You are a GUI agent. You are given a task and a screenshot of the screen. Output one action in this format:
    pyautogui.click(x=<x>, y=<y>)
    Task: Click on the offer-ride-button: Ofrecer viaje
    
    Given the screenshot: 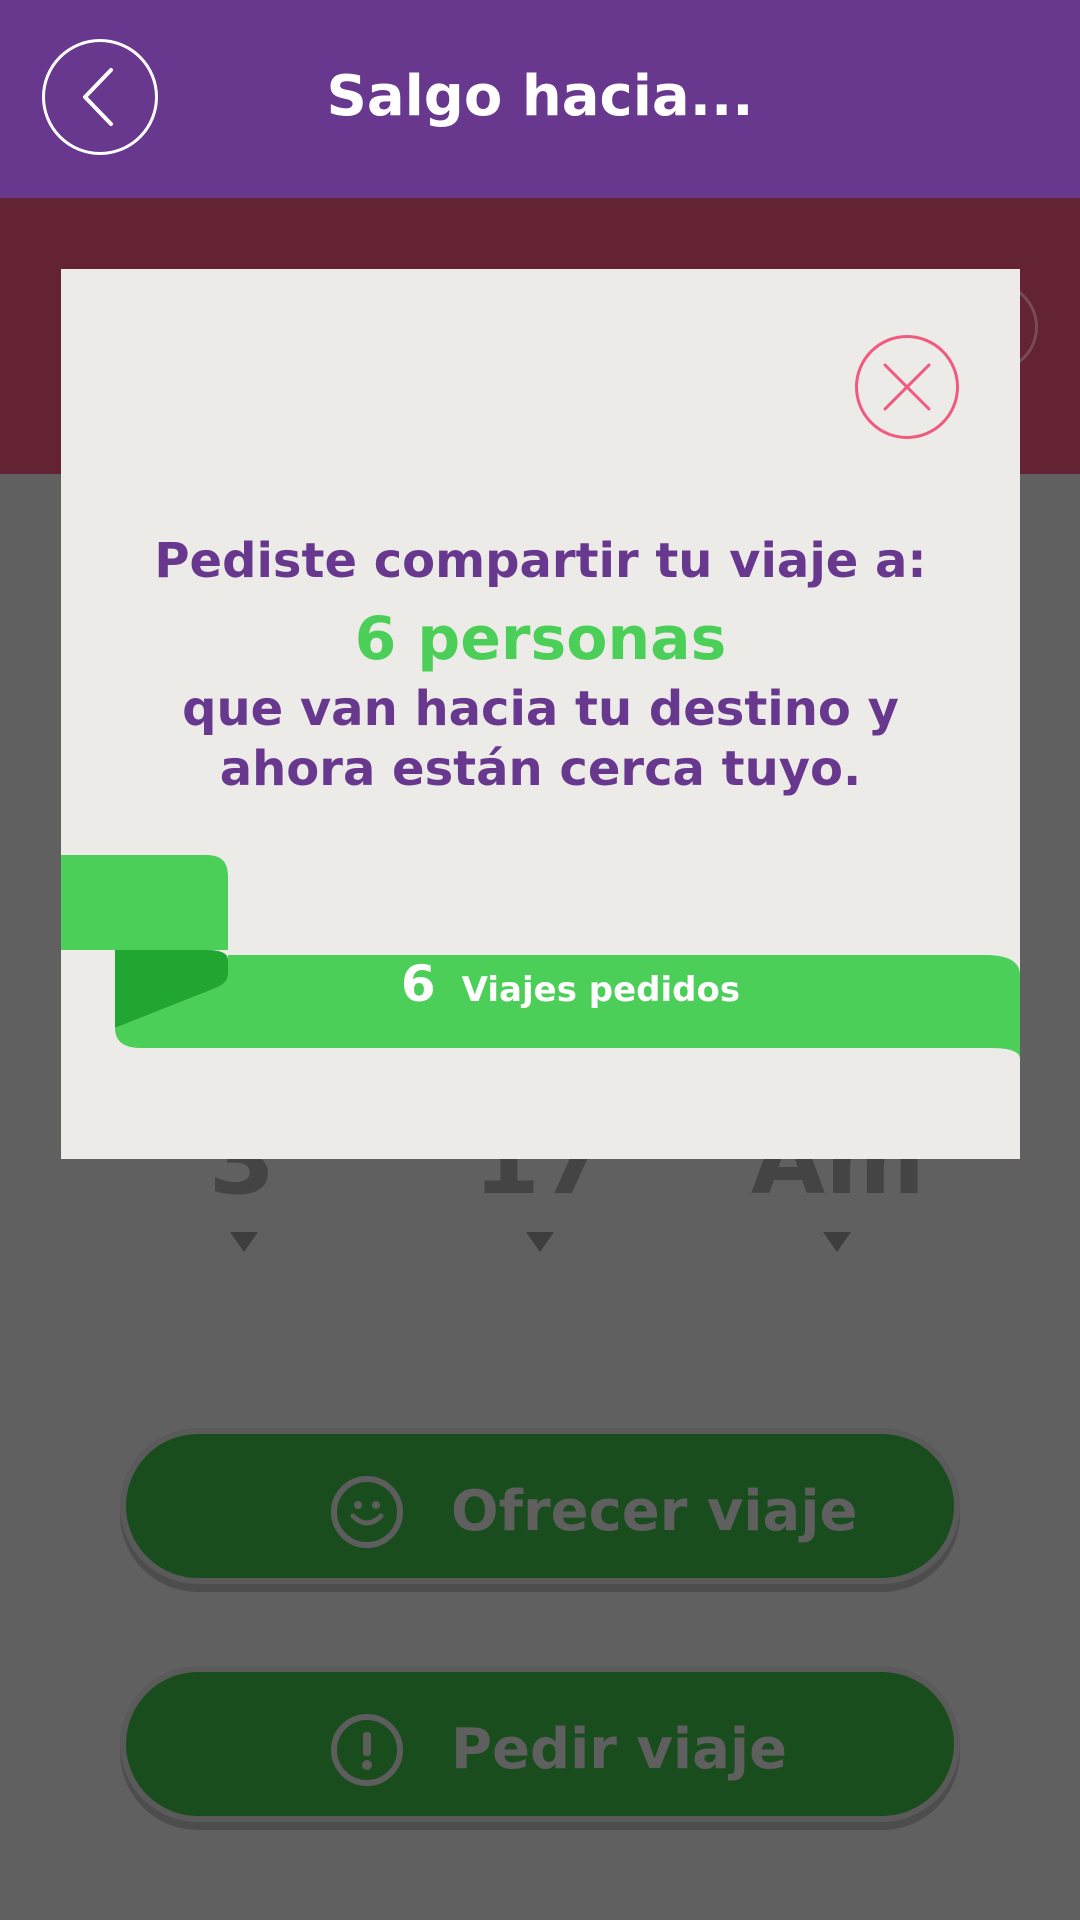 What is the action you would take?
    pyautogui.click(x=540, y=1506)
    